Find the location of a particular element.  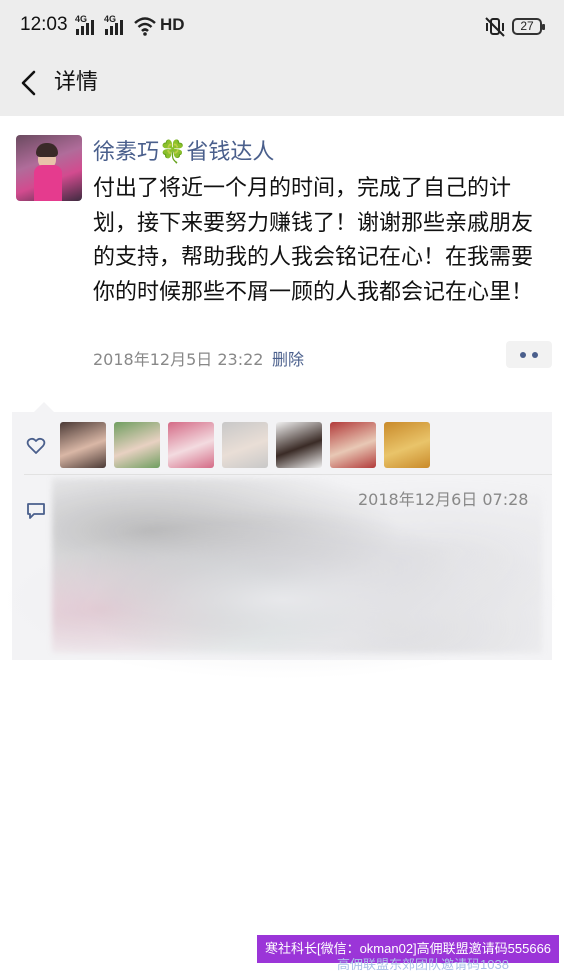

nav-bar: 详情 is located at coordinates (282, 85).